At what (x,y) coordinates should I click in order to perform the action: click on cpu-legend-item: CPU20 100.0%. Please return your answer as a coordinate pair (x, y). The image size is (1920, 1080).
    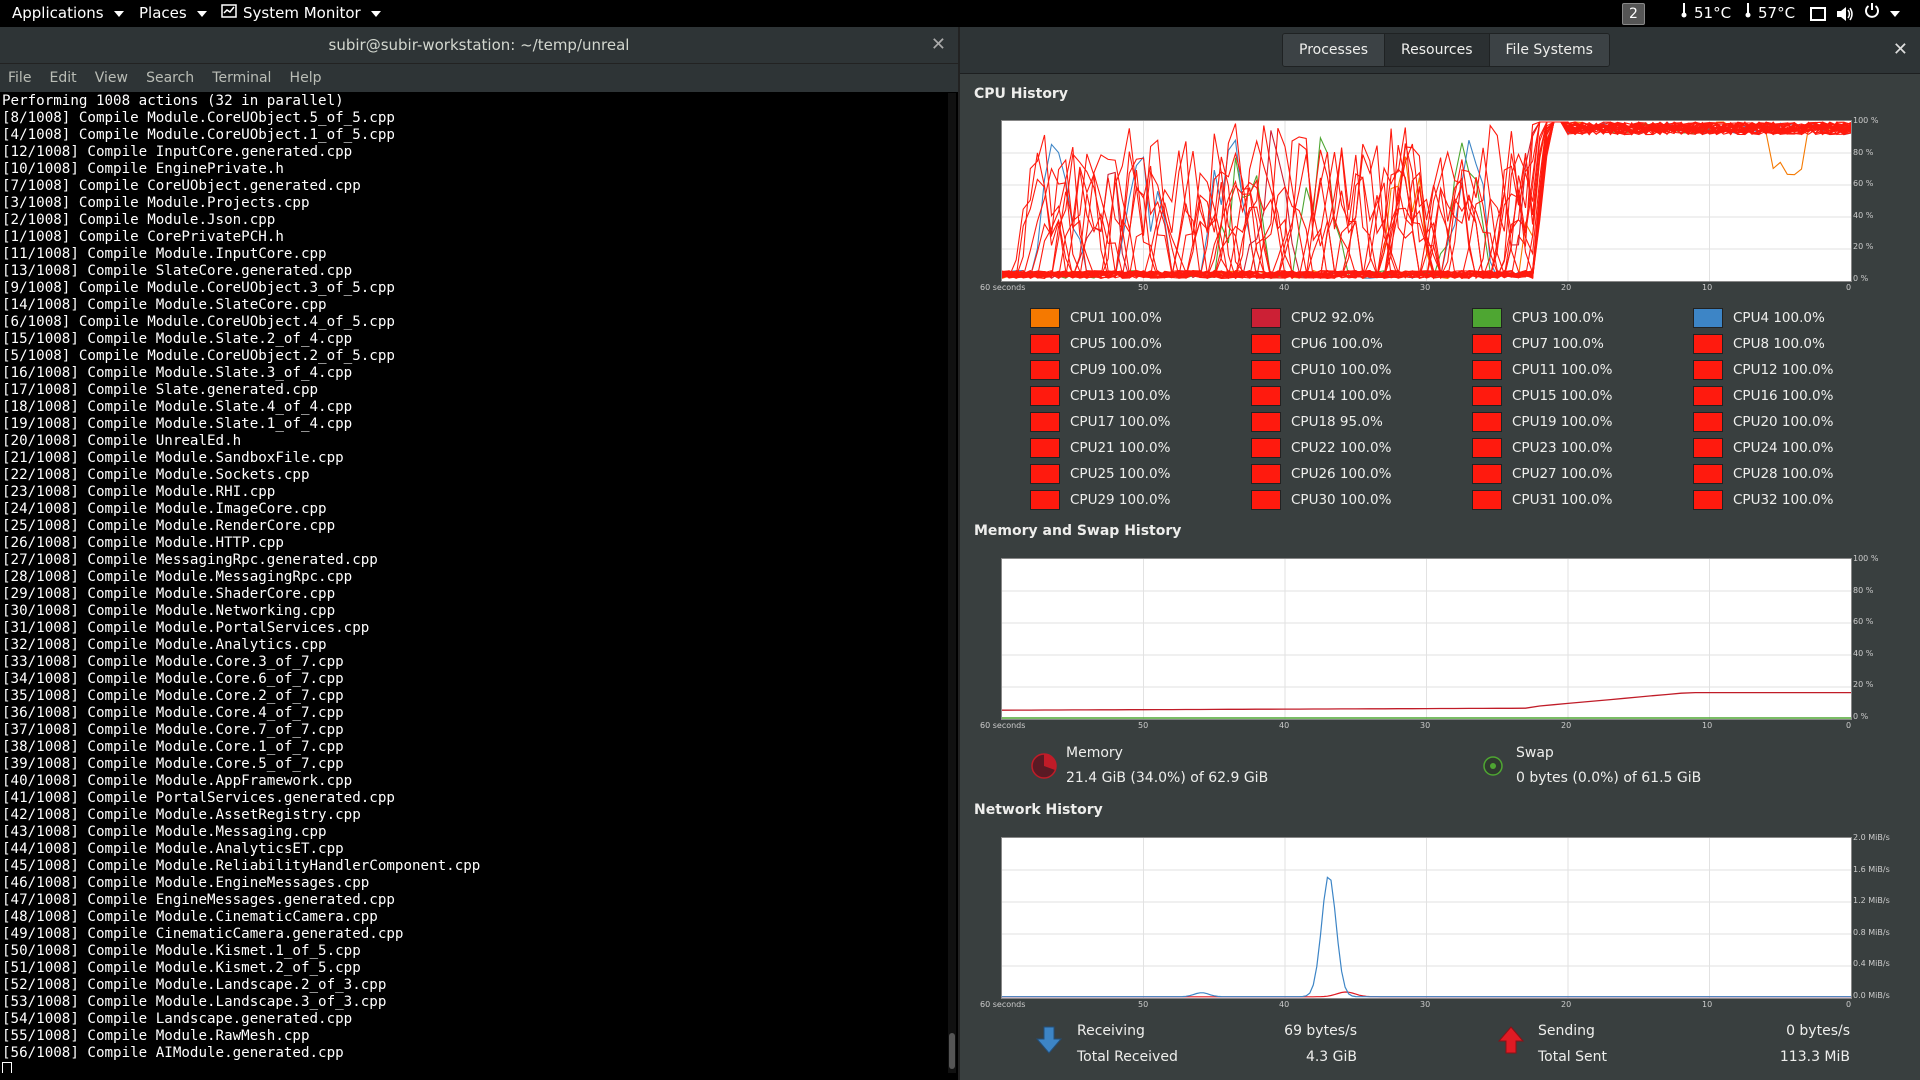
    Looking at the image, I should click on (1763, 422).